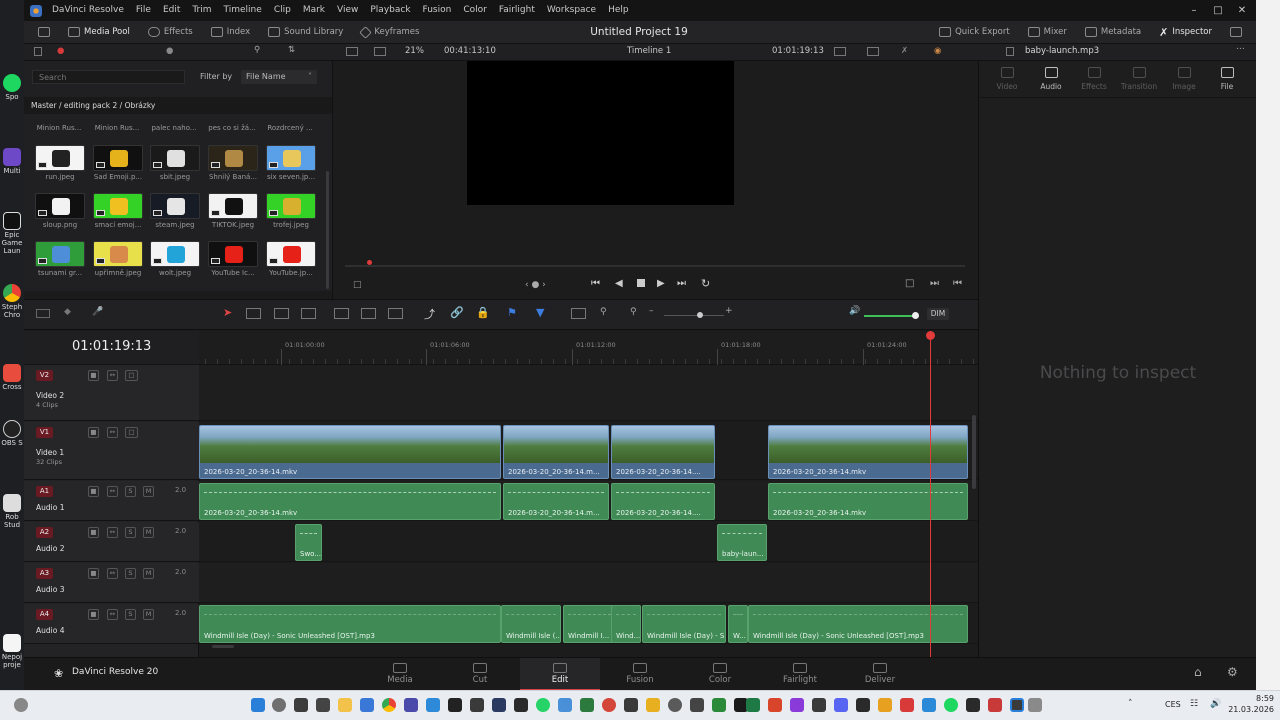 The height and width of the screenshot is (720, 1280). What do you see at coordinates (619, 283) in the screenshot?
I see `play-reverse-icon: ◀` at bounding box center [619, 283].